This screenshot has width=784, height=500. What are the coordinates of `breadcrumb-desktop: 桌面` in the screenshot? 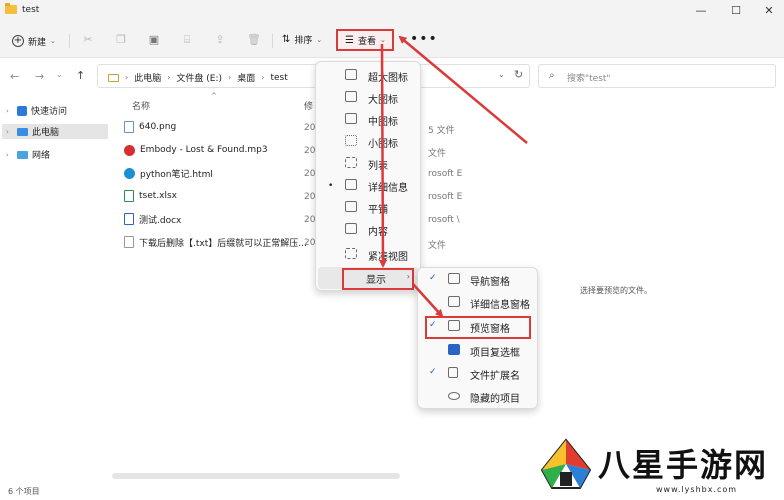 It's located at (246, 77).